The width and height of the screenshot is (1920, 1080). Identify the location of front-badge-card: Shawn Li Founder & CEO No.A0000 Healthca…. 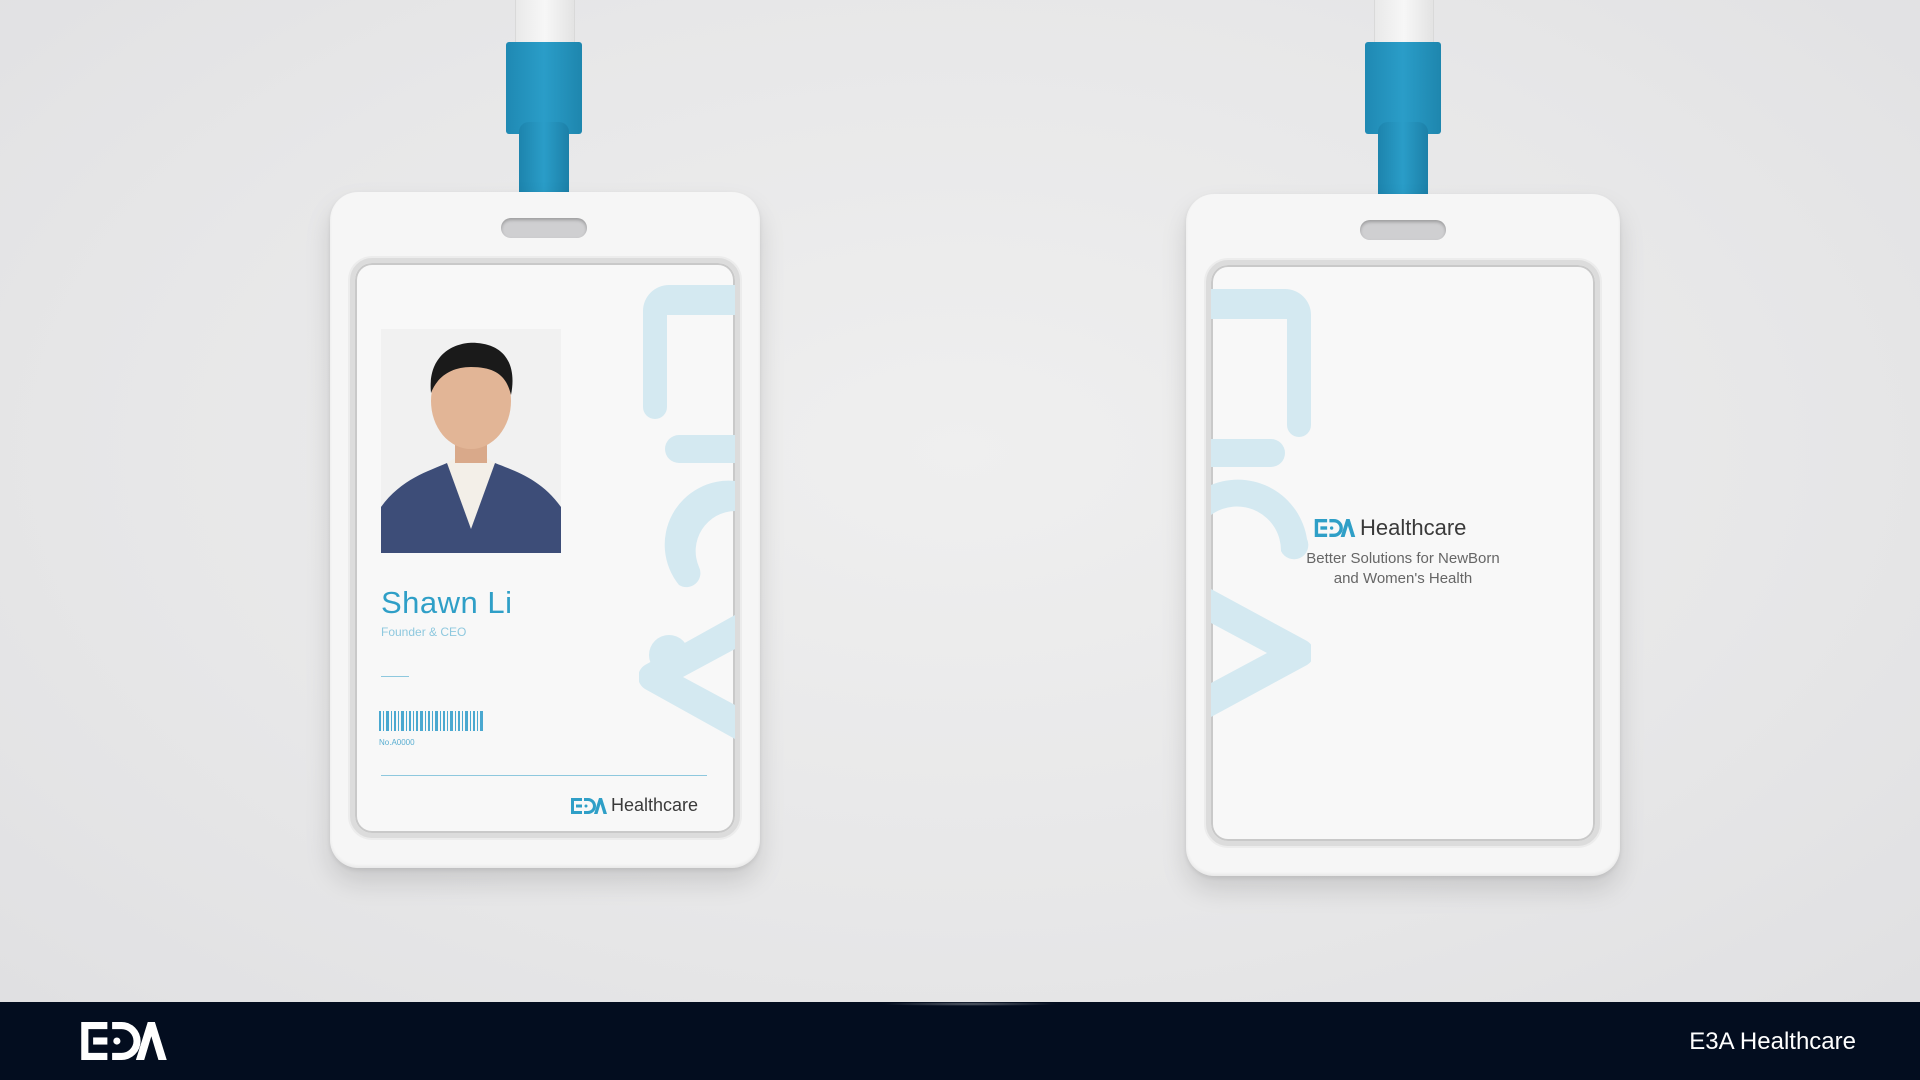
(545, 548).